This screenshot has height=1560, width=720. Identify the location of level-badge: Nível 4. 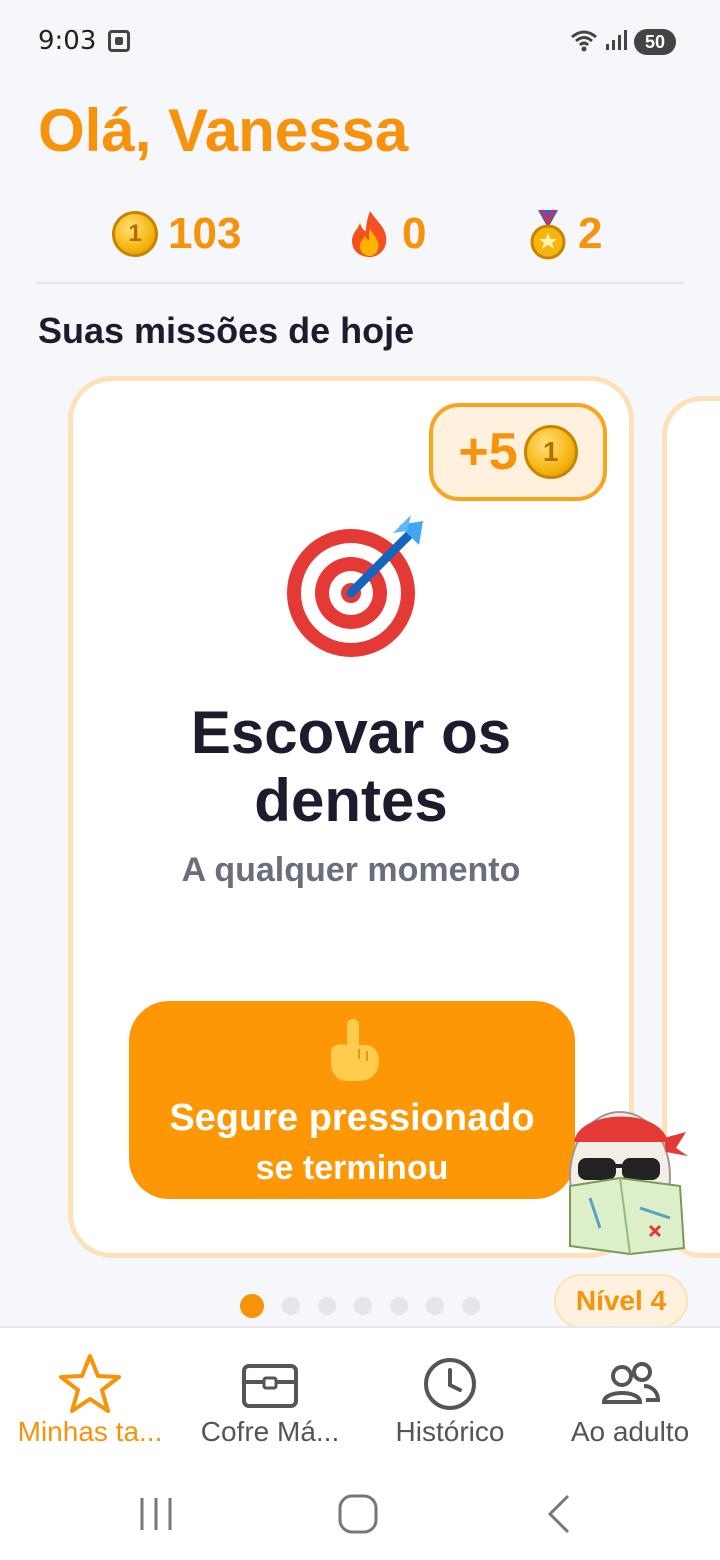
(621, 1301).